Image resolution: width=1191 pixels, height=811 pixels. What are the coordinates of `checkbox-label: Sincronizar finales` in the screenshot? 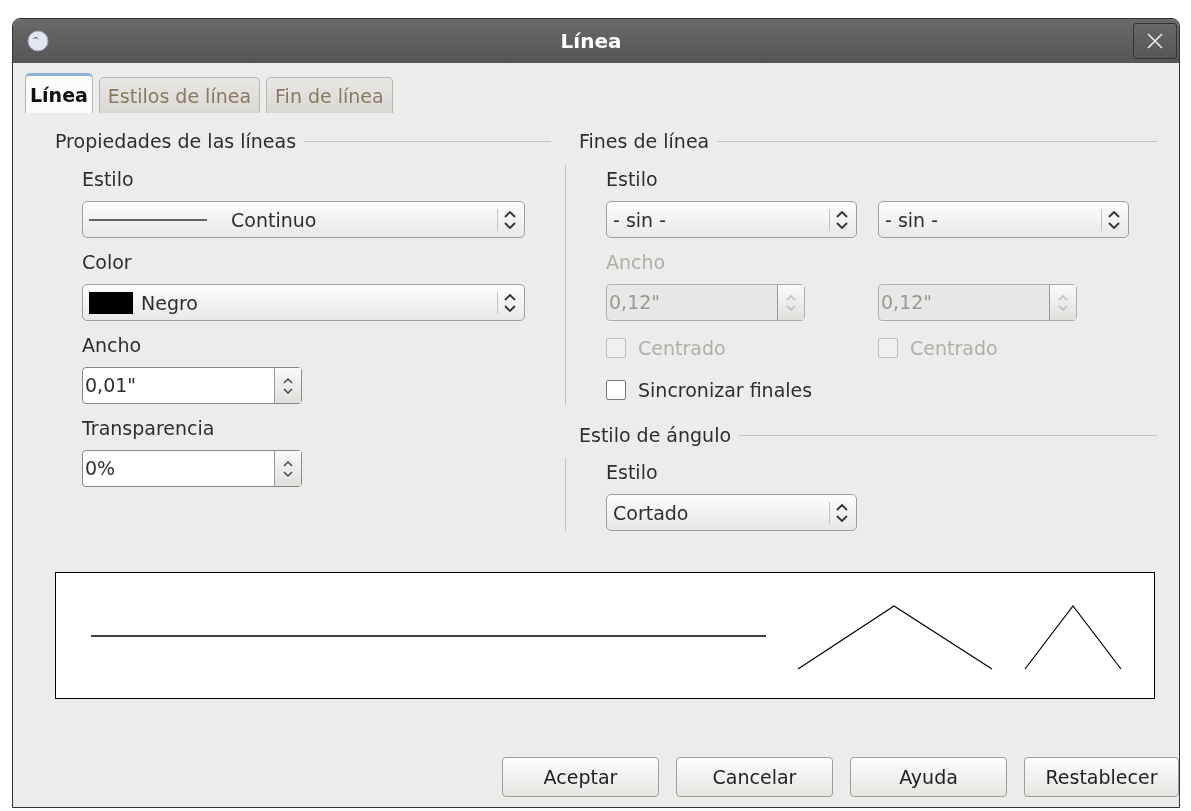 It's located at (725, 390).